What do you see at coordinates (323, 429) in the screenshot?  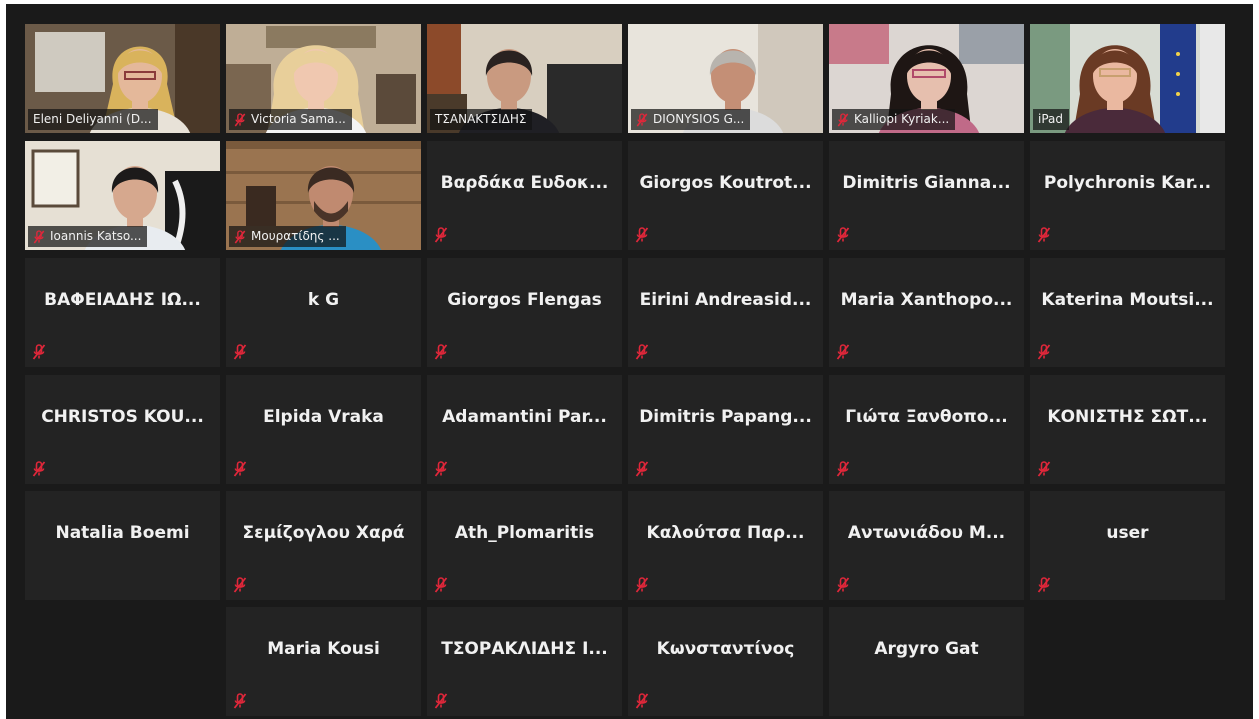 I see `participant-tile: Elpida Vraka` at bounding box center [323, 429].